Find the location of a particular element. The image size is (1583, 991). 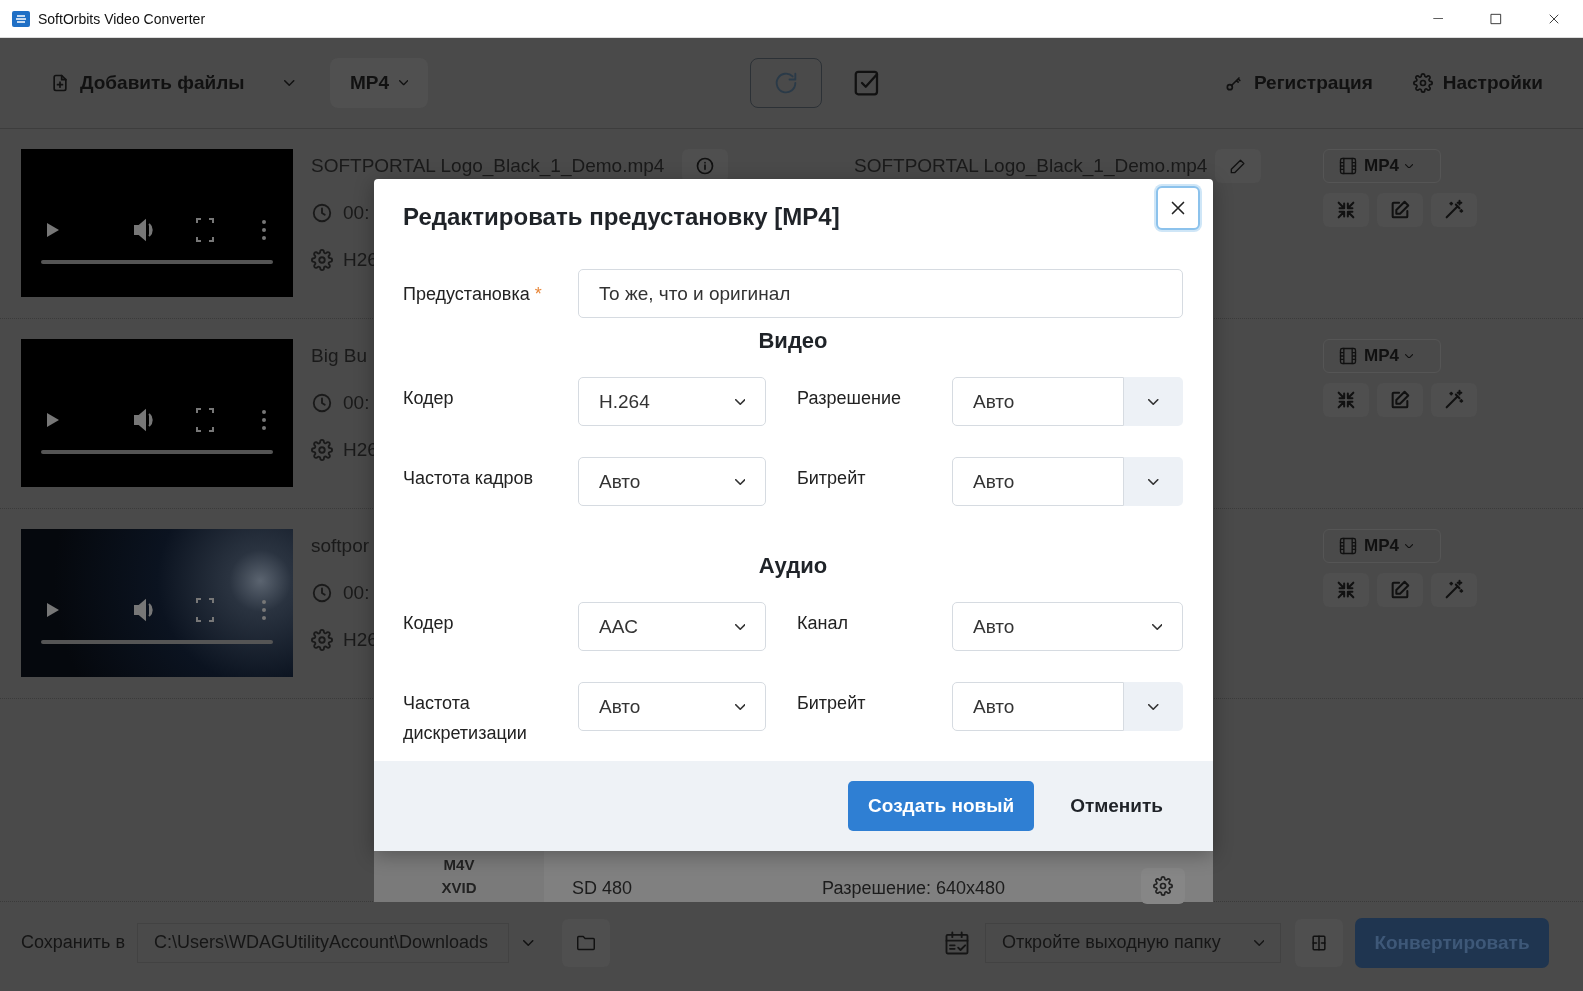

section-title: Аудио is located at coordinates (793, 566).